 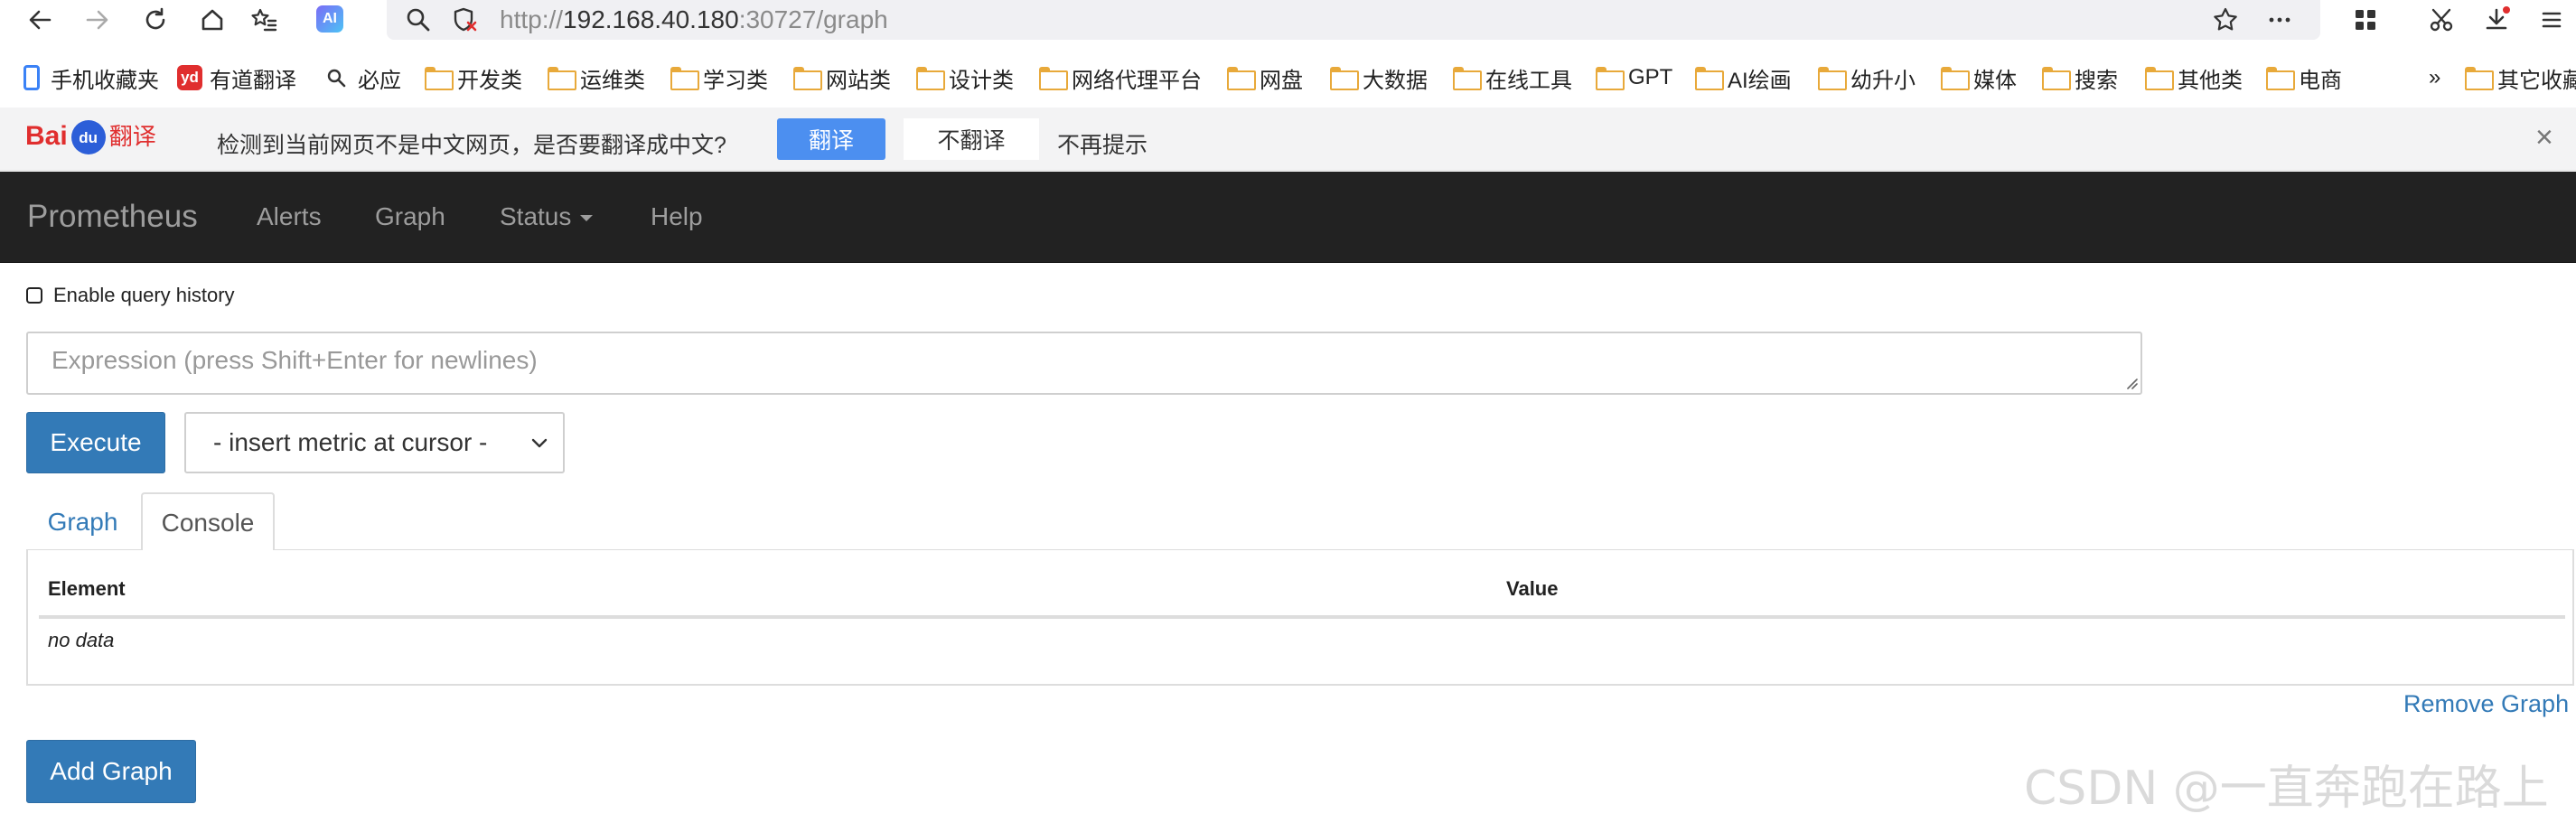 I want to click on table-header-divider, so click(x=1302, y=617).